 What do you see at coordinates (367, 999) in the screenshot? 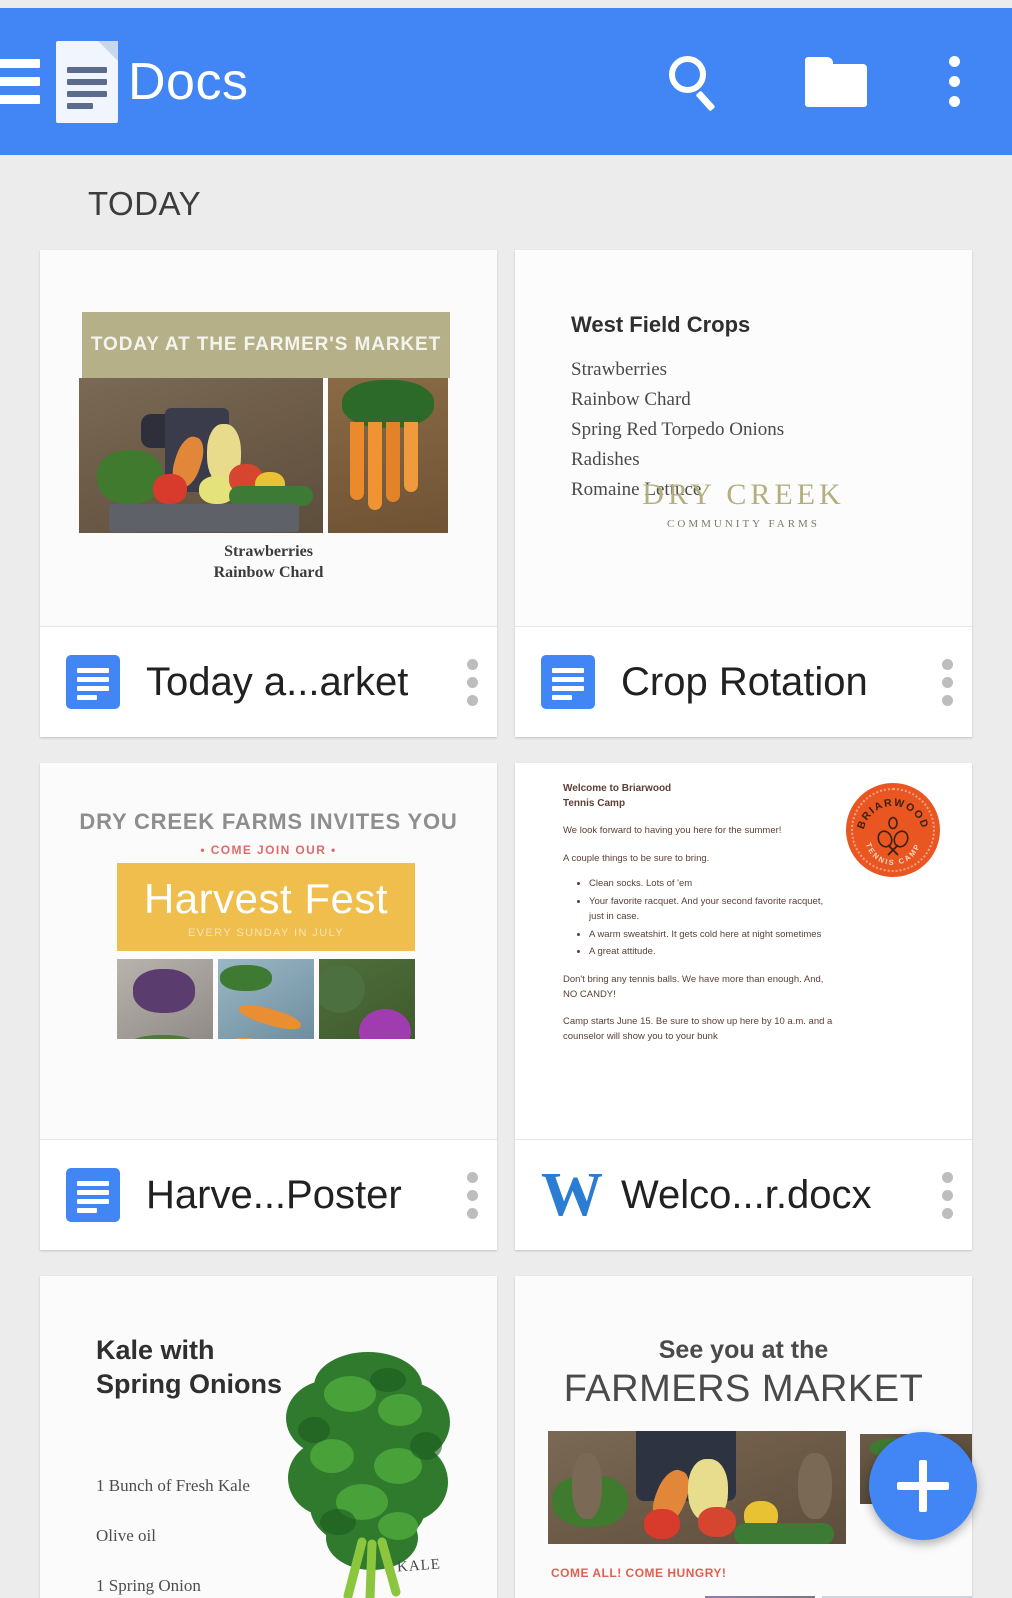
I see `photo-cabbage` at bounding box center [367, 999].